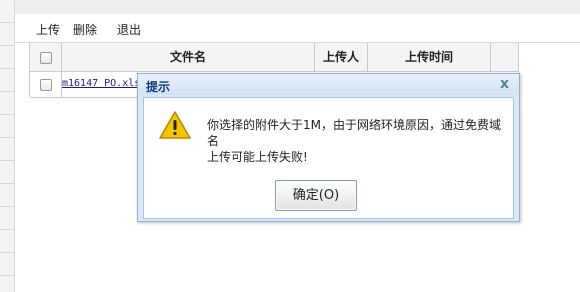  I want to click on select-all-checkbox, so click(46, 58).